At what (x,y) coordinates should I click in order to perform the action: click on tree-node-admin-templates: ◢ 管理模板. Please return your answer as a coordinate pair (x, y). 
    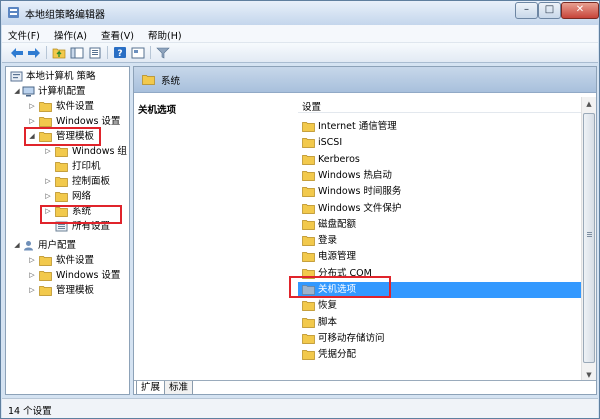
    Looking at the image, I should click on (67, 136).